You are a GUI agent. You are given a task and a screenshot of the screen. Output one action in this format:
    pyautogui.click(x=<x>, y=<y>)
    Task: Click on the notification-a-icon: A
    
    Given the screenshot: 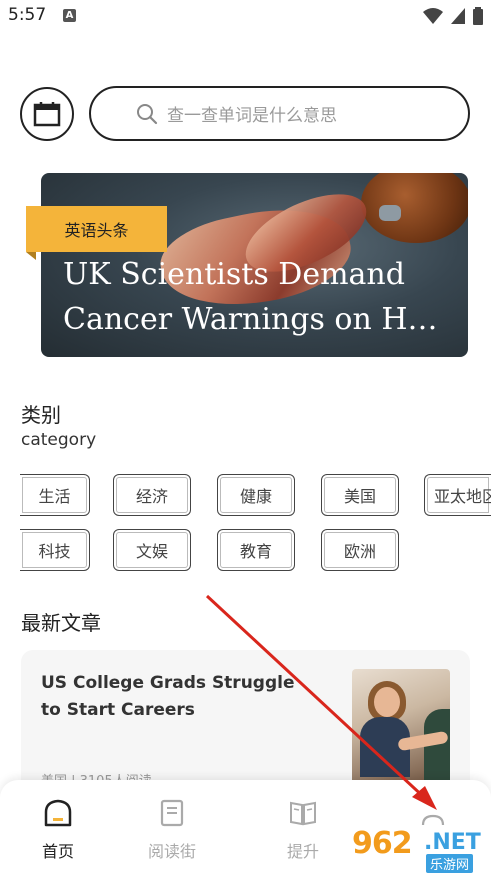 What is the action you would take?
    pyautogui.click(x=69, y=15)
    